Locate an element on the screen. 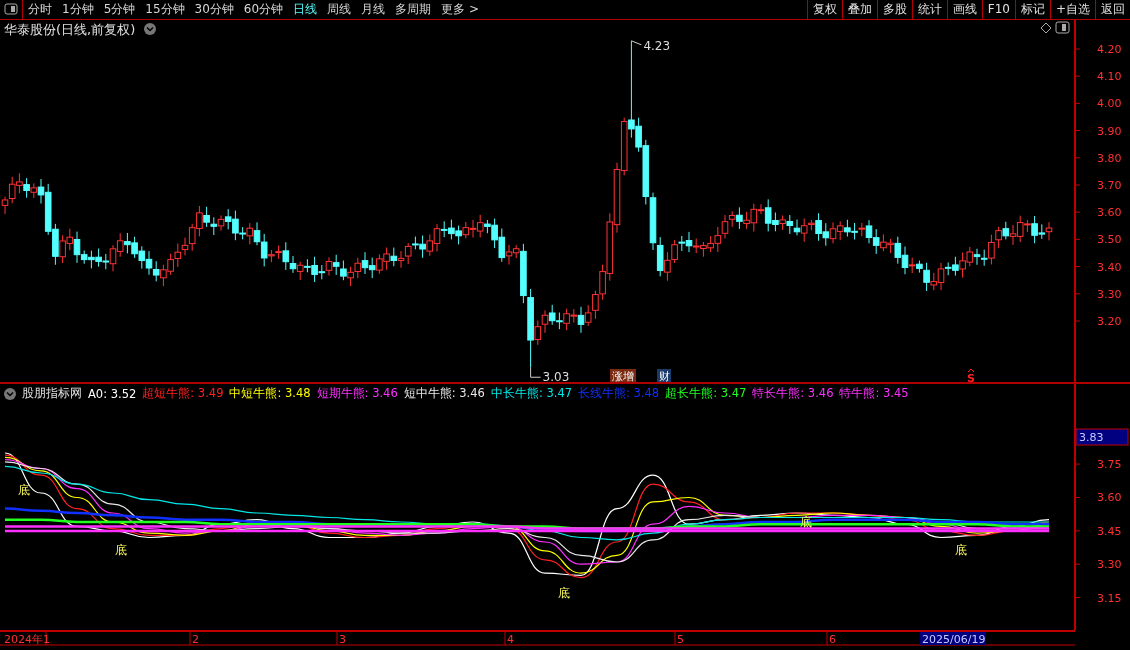  price-axis-label: 3.90 is located at coordinates (1109, 131).